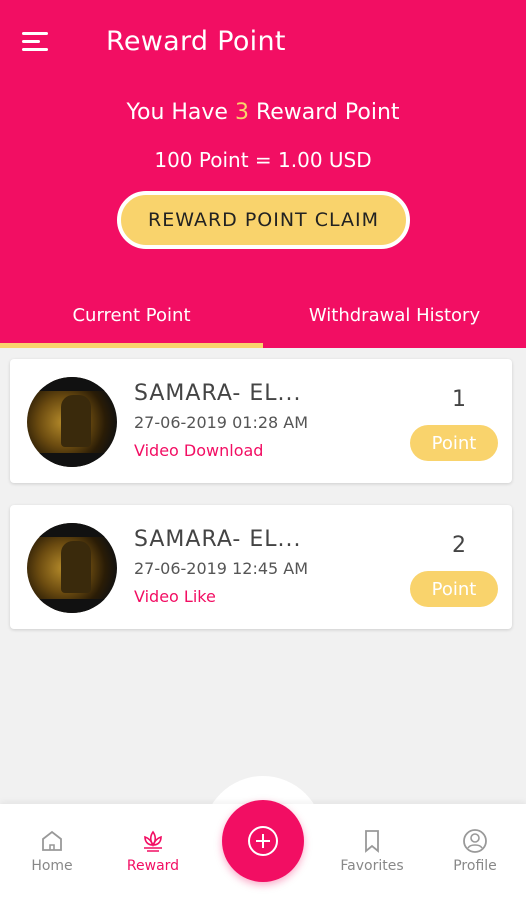 The width and height of the screenshot is (526, 900). What do you see at coordinates (196, 41) in the screenshot?
I see `page-title: Reward Point` at bounding box center [196, 41].